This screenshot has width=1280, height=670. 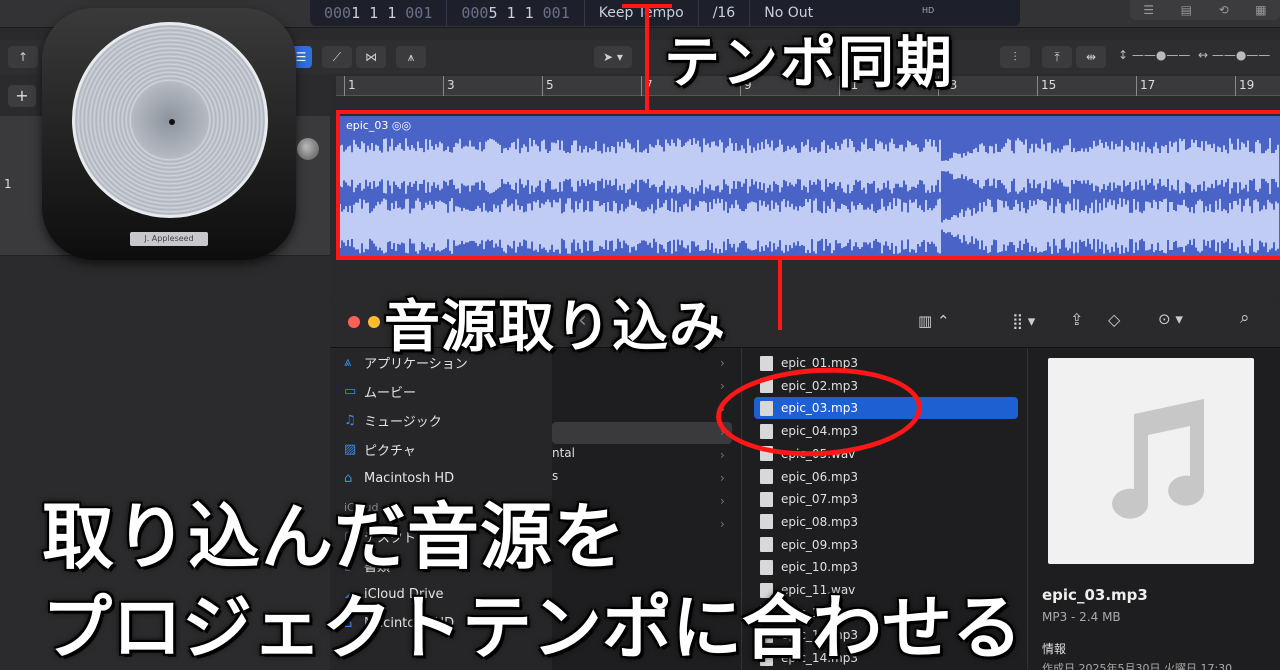 I want to click on import-audio-label: 音源取り込み, so click(x=555, y=327).